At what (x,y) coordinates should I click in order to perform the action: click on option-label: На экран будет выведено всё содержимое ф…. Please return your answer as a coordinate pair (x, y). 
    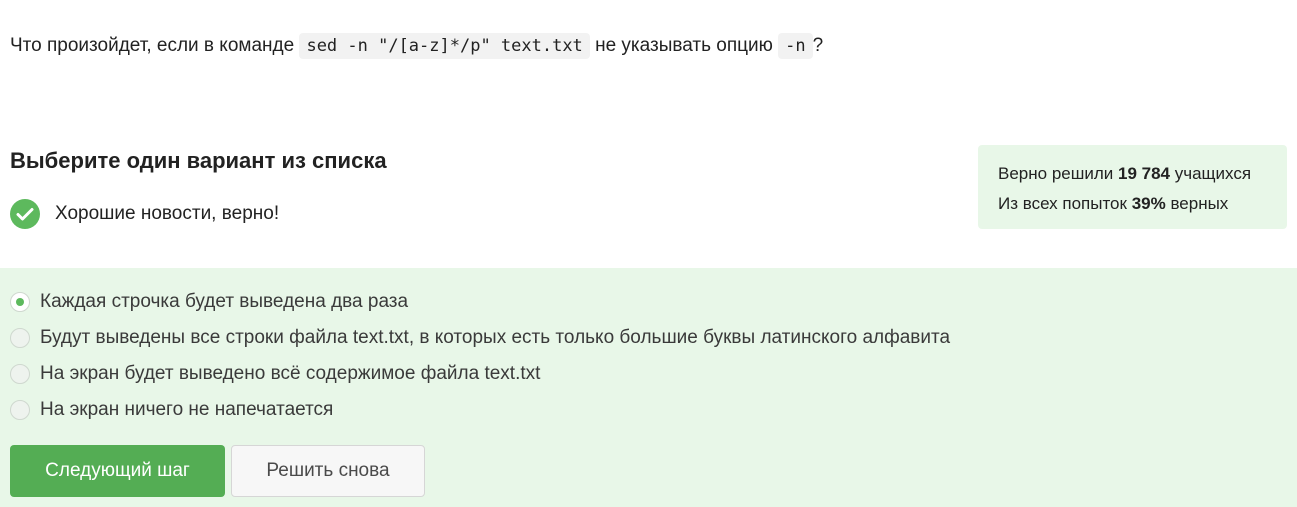
    Looking at the image, I should click on (290, 373).